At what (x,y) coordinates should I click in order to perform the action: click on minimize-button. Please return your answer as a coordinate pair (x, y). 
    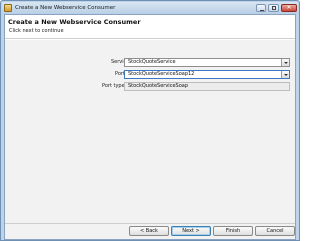
    Looking at the image, I should click on (261, 8).